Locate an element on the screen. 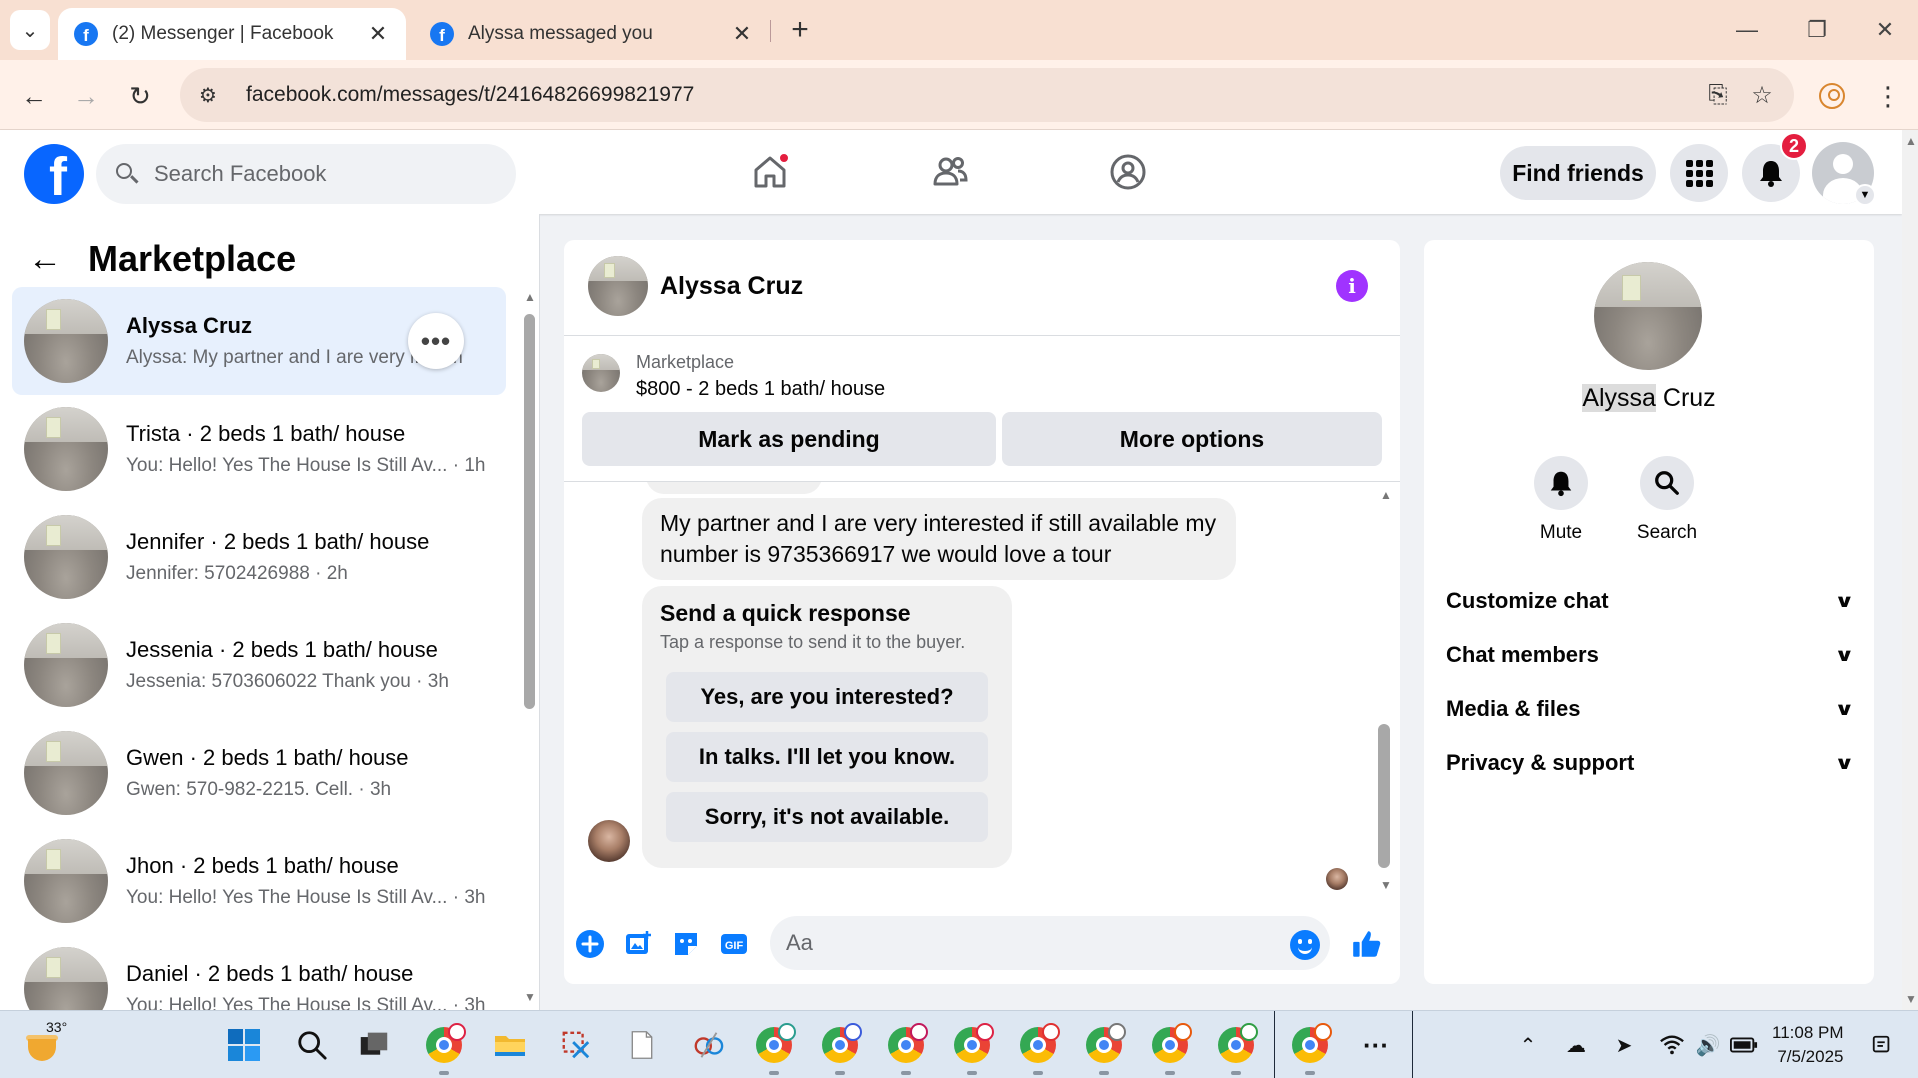 The image size is (1918, 1078). more-actions-plus-icon is located at coordinates (590, 944).